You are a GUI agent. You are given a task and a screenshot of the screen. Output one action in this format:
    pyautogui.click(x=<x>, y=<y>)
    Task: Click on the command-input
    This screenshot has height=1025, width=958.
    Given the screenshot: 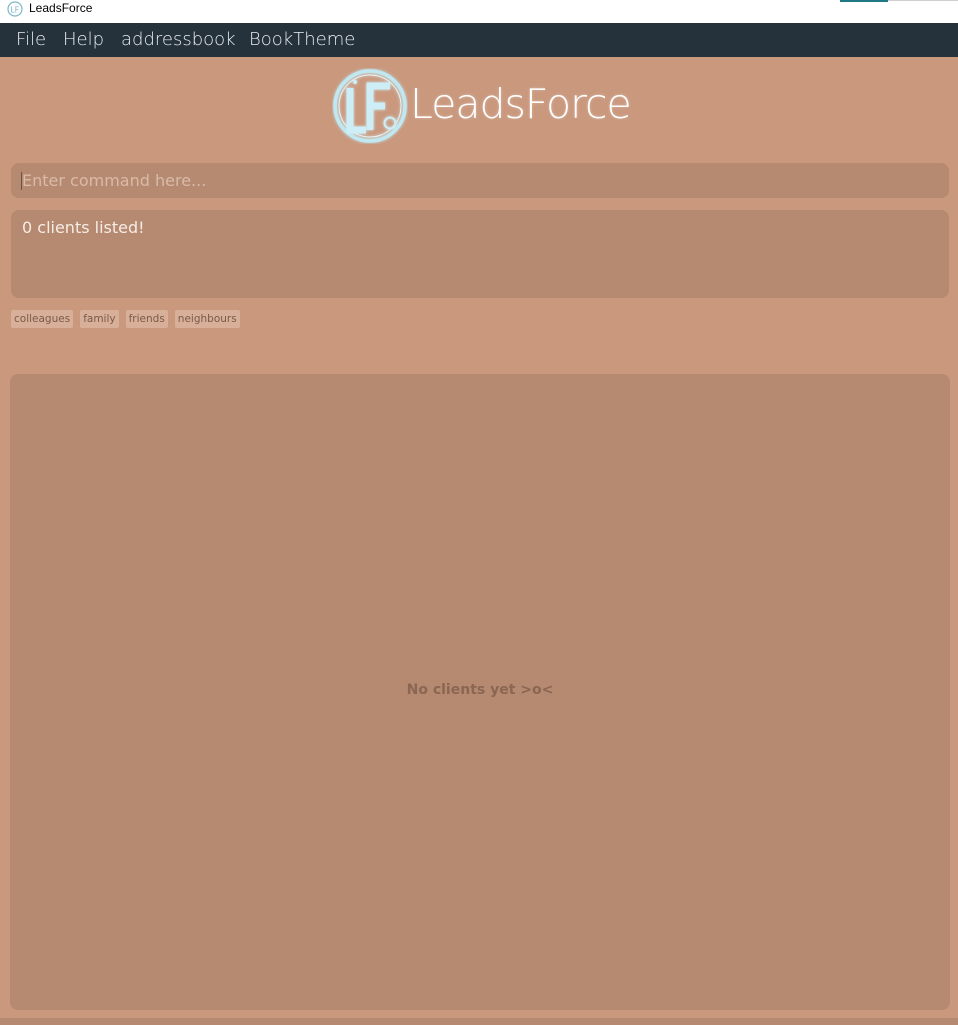 What is the action you would take?
    pyautogui.click(x=480, y=180)
    